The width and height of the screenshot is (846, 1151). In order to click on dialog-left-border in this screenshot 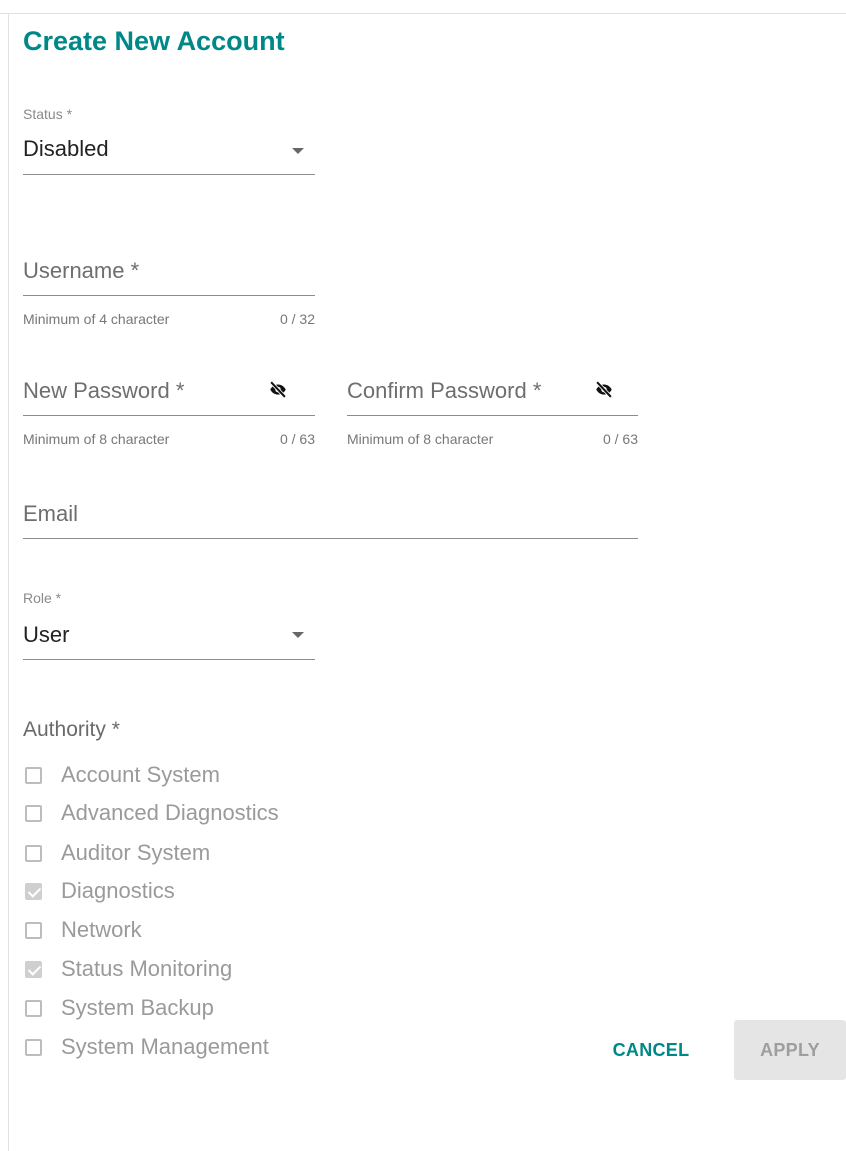, I will do `click(8, 582)`.